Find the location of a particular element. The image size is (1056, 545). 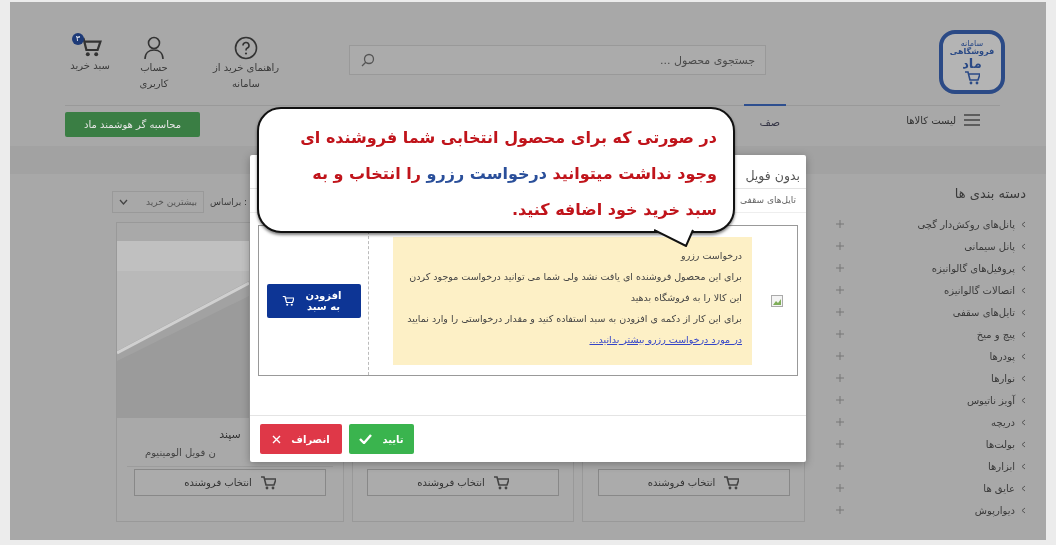

confirm-button: تایید is located at coordinates (381, 439).